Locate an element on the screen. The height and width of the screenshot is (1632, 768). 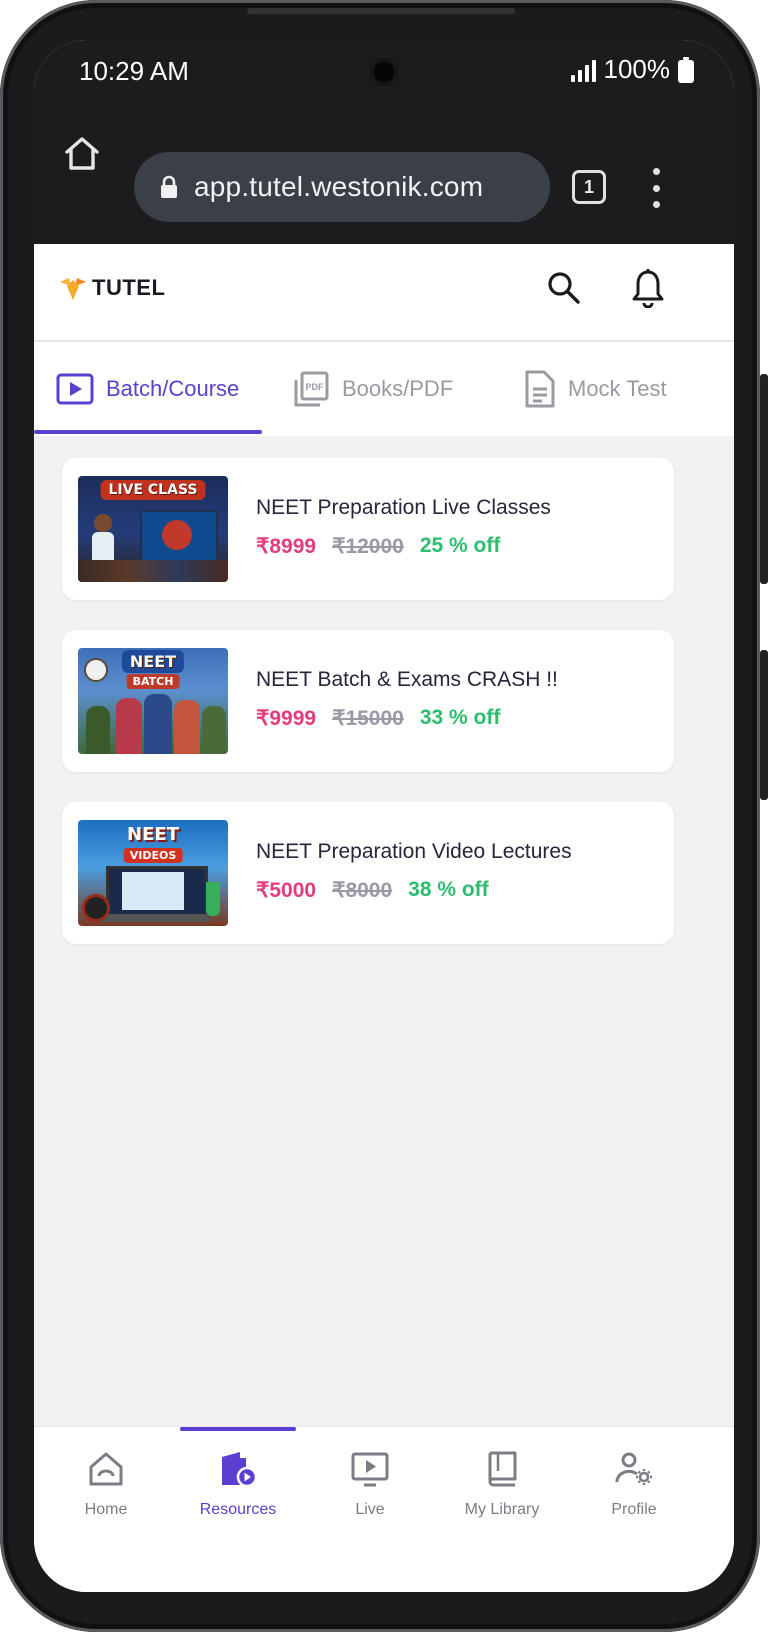
course-title: NEET Preparation Live Classes is located at coordinates (403, 507).